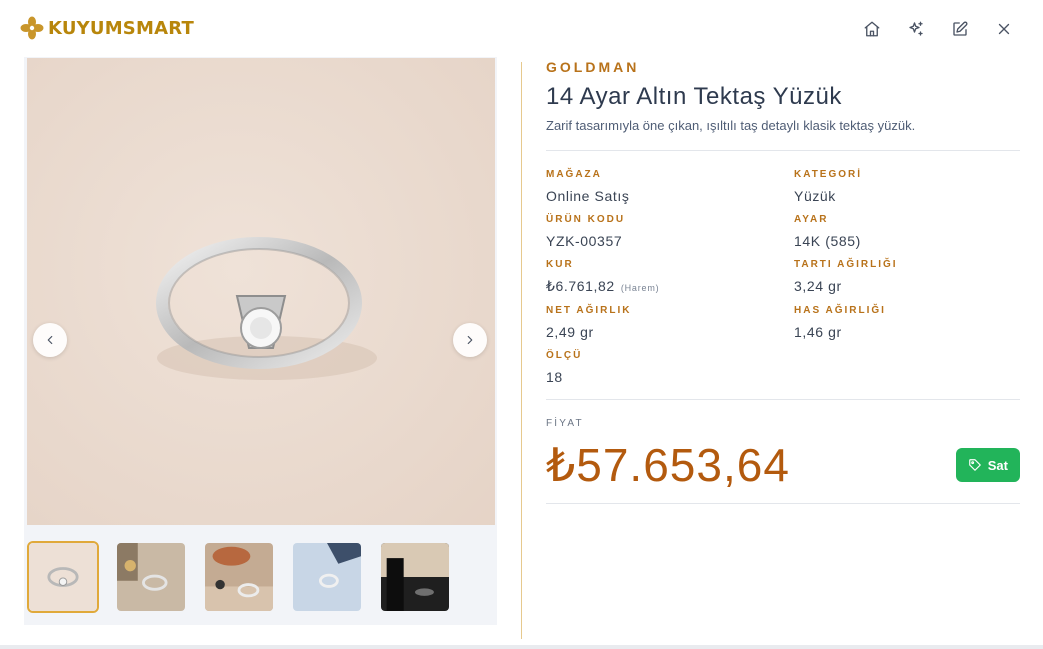 The image size is (1043, 649). I want to click on home-button, so click(872, 29).